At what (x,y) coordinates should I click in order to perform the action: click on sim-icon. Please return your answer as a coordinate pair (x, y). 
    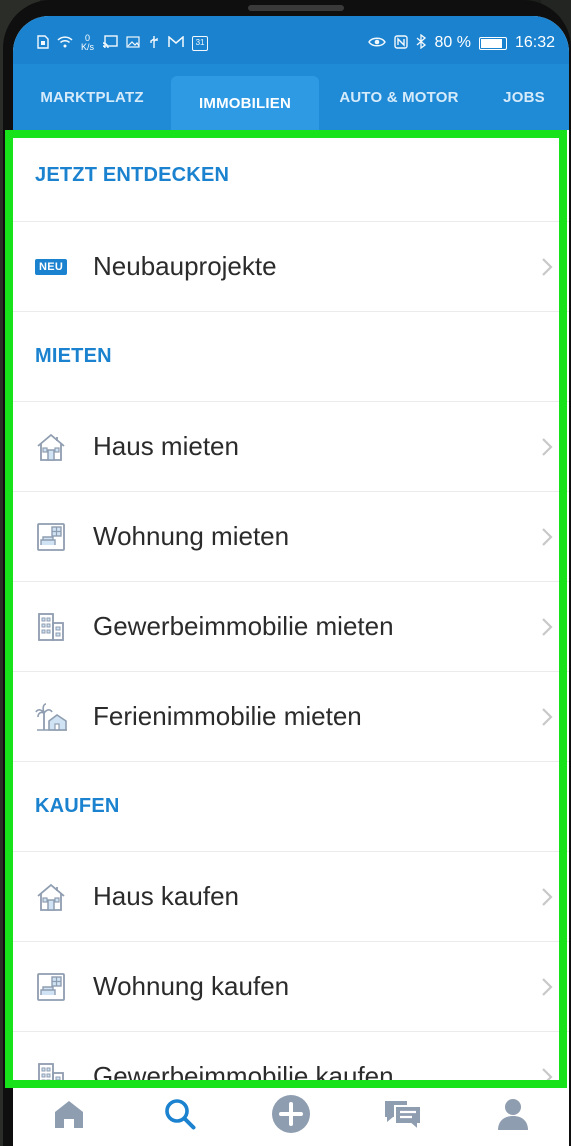
    Looking at the image, I should click on (43, 43).